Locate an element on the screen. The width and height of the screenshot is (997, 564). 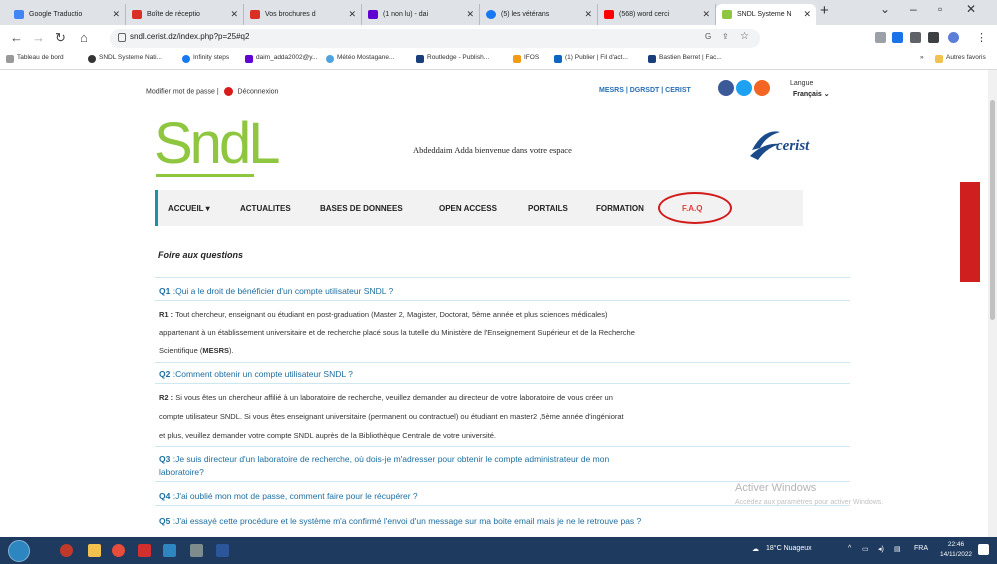
keyboard-icon: ▤ is located at coordinates (897, 549).